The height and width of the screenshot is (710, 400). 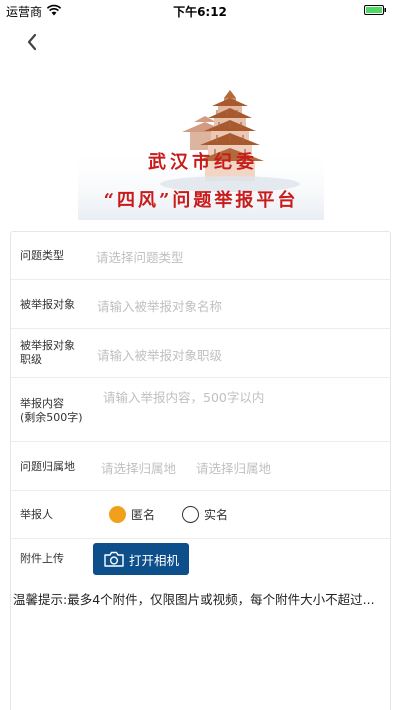 I want to click on radio-unselected-icon, so click(x=190, y=514).